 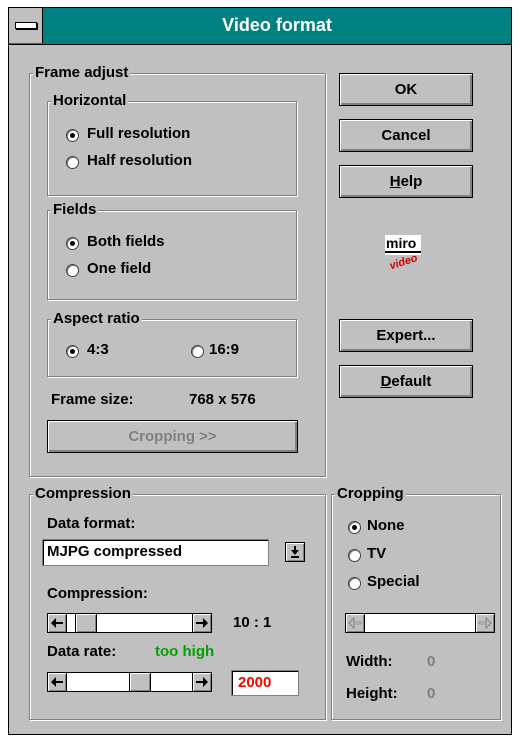 I want to click on aspect-4-3-label: 4:3, so click(x=98, y=350).